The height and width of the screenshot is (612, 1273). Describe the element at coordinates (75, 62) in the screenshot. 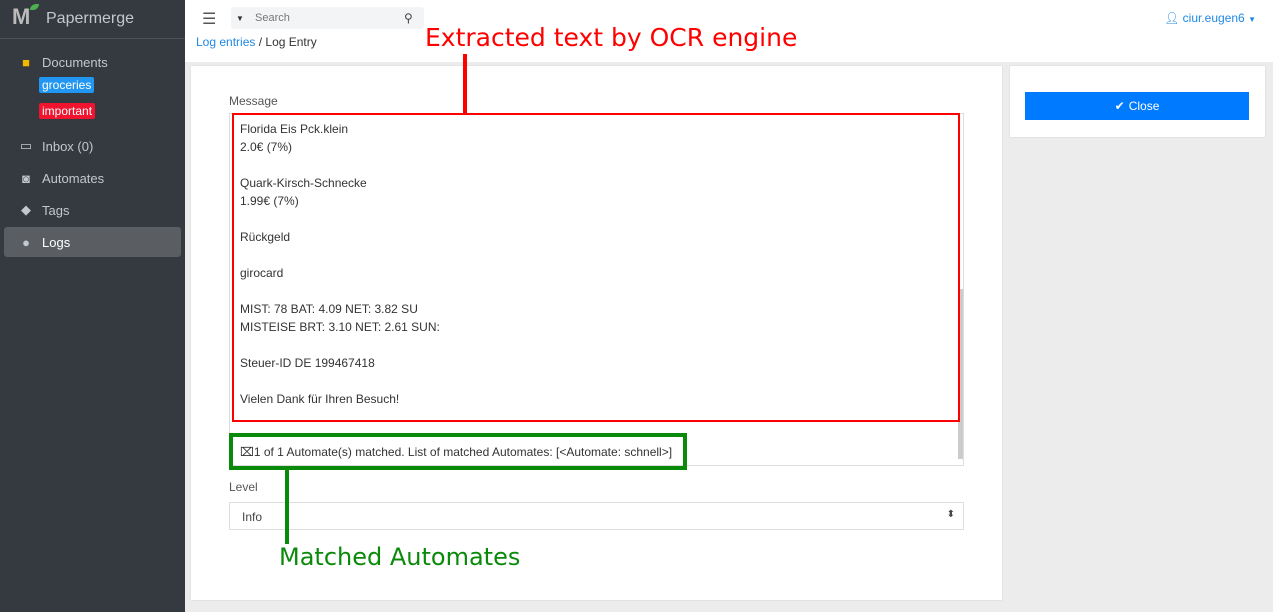

I see `sidebar-item-label: Documents` at that location.